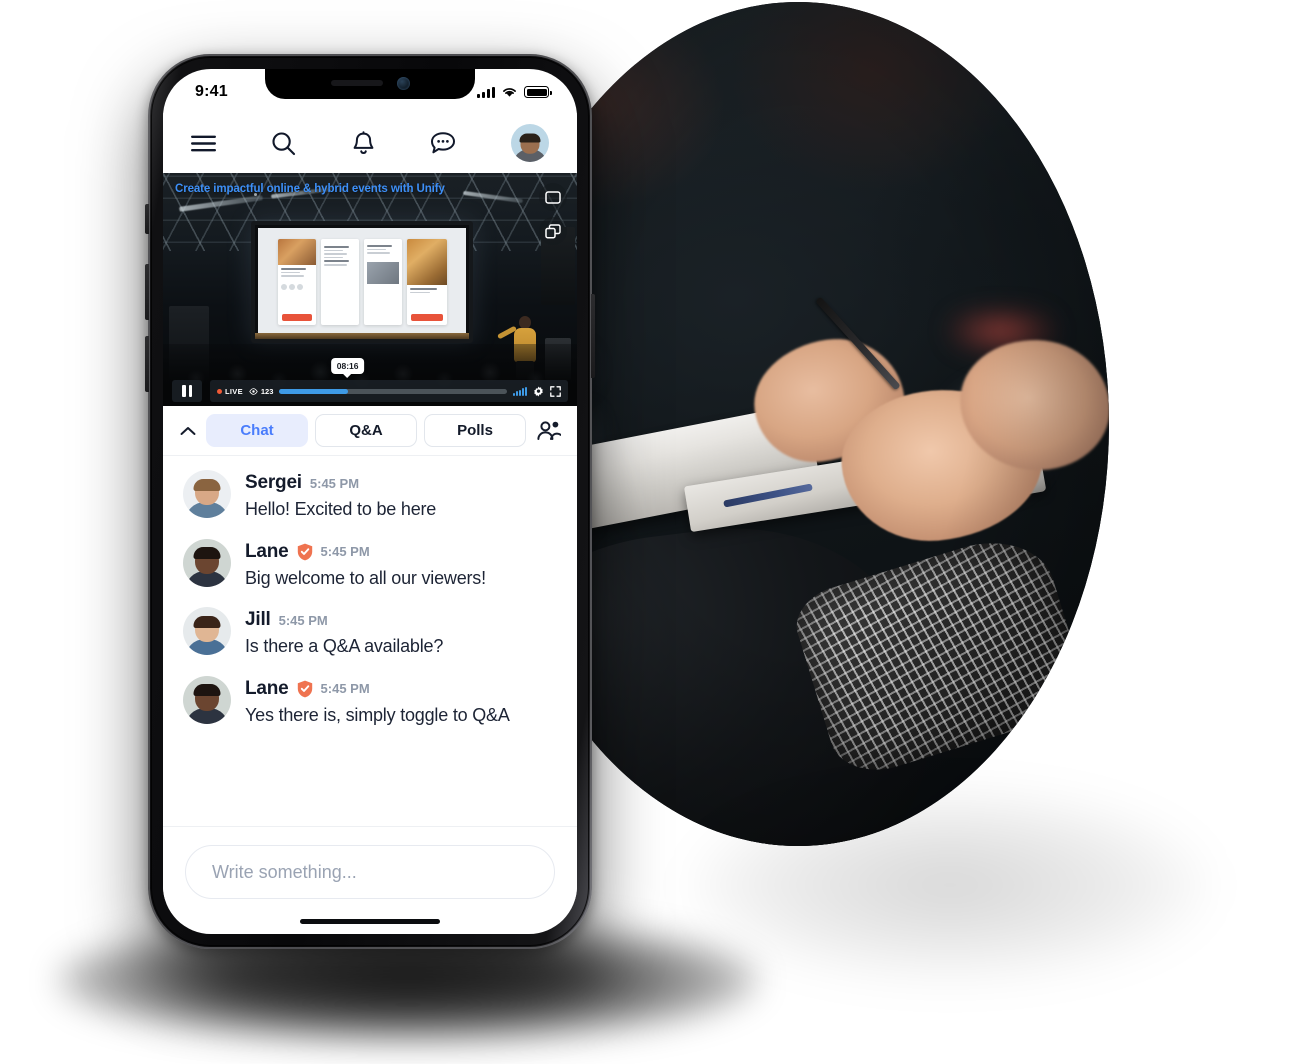 This screenshot has width=1310, height=1064. I want to click on viewer-count-value: 123, so click(267, 391).